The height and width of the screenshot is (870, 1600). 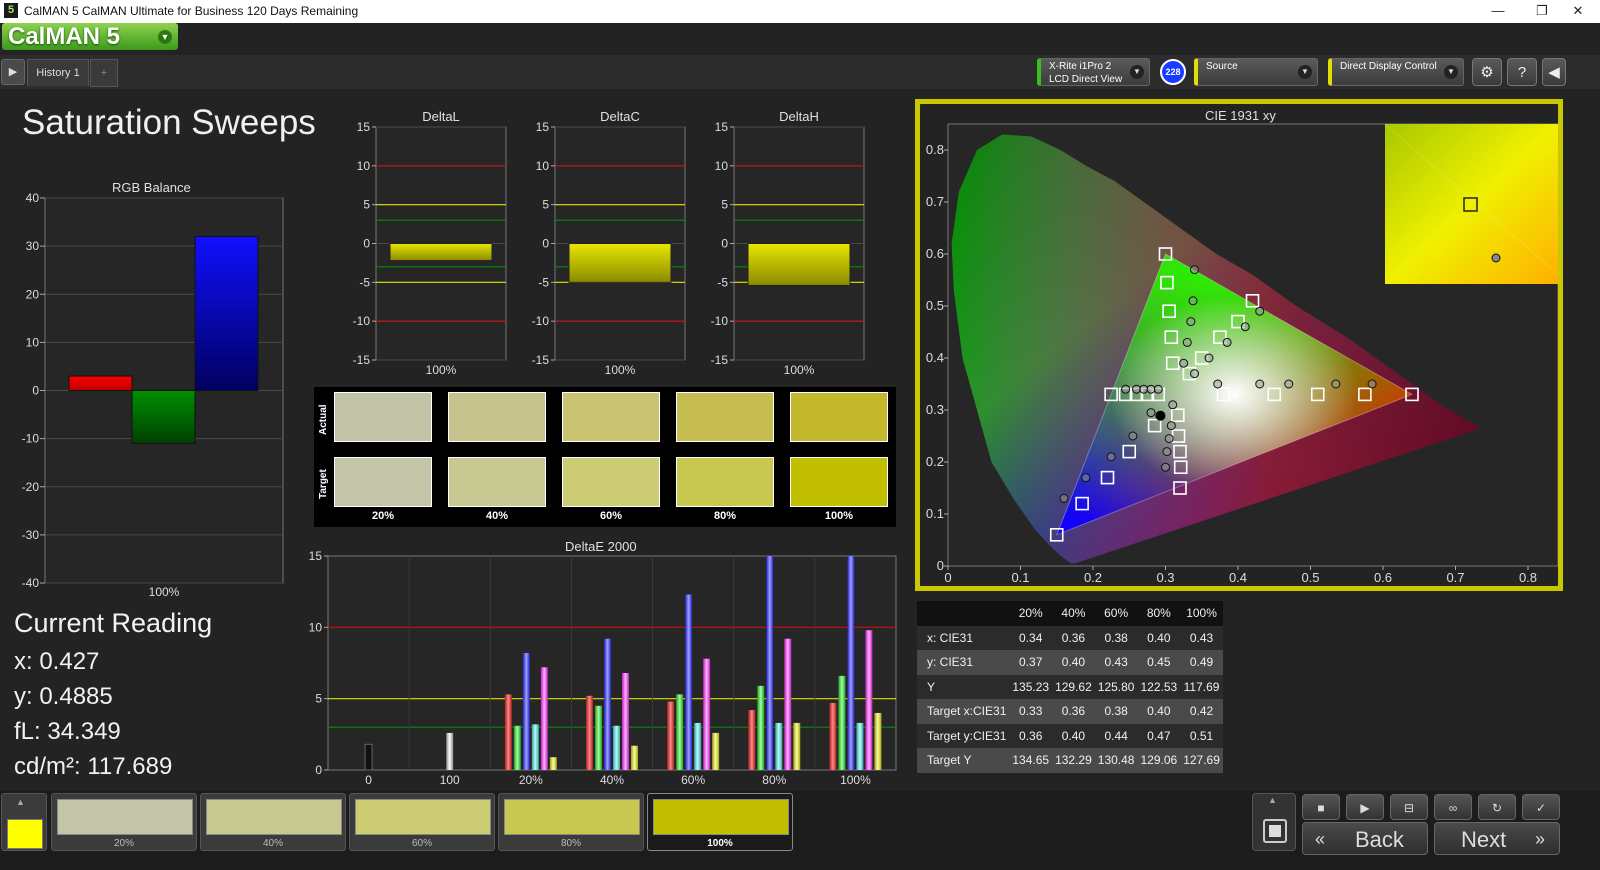 What do you see at coordinates (963, 613) in the screenshot?
I see `column-header` at bounding box center [963, 613].